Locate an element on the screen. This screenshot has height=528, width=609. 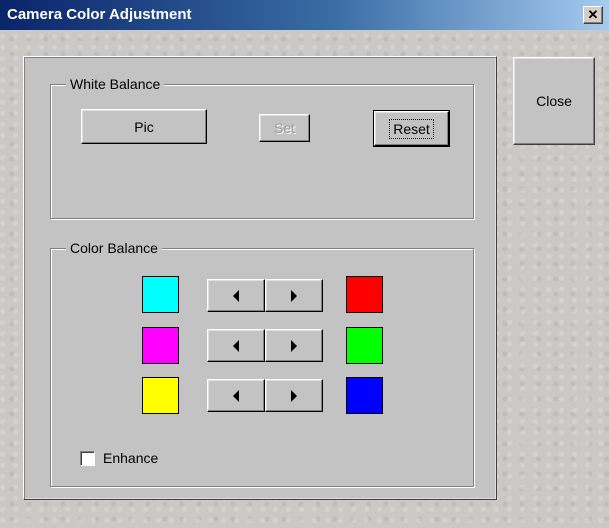
enhance-checkbox is located at coordinates (87, 458).